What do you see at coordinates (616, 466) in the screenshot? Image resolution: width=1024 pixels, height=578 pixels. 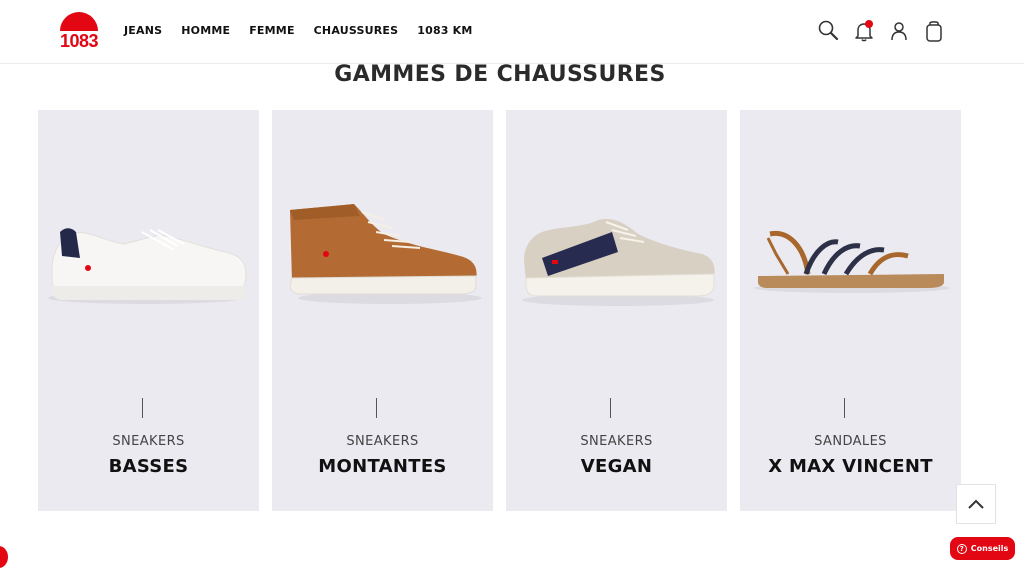 I see `card-name: VEGAN` at bounding box center [616, 466].